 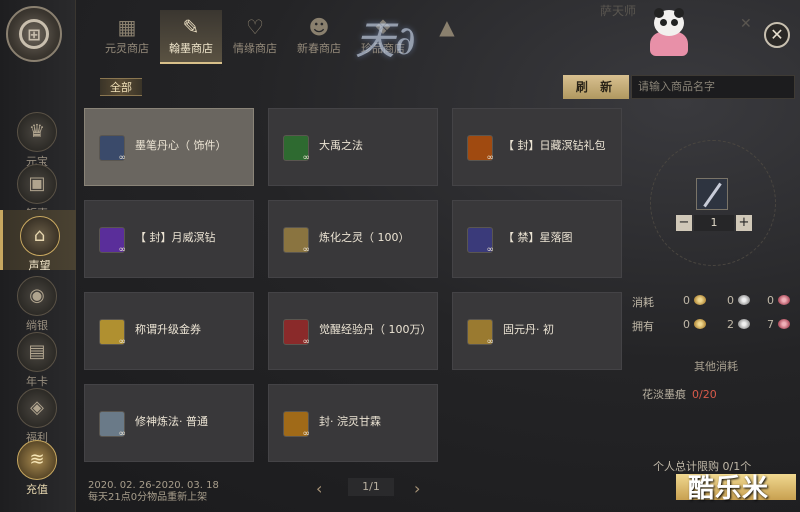 I want to click on item-card: ∞ 【 封】日藏溟钻礼包, so click(x=537, y=147).